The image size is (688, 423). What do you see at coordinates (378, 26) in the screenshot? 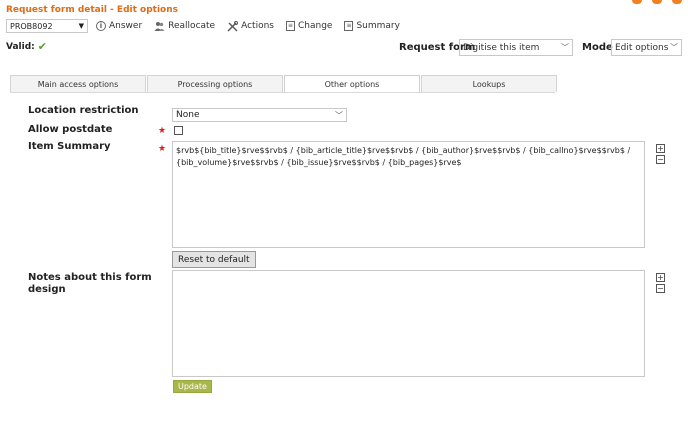
I see `summary-label: Summary` at bounding box center [378, 26].